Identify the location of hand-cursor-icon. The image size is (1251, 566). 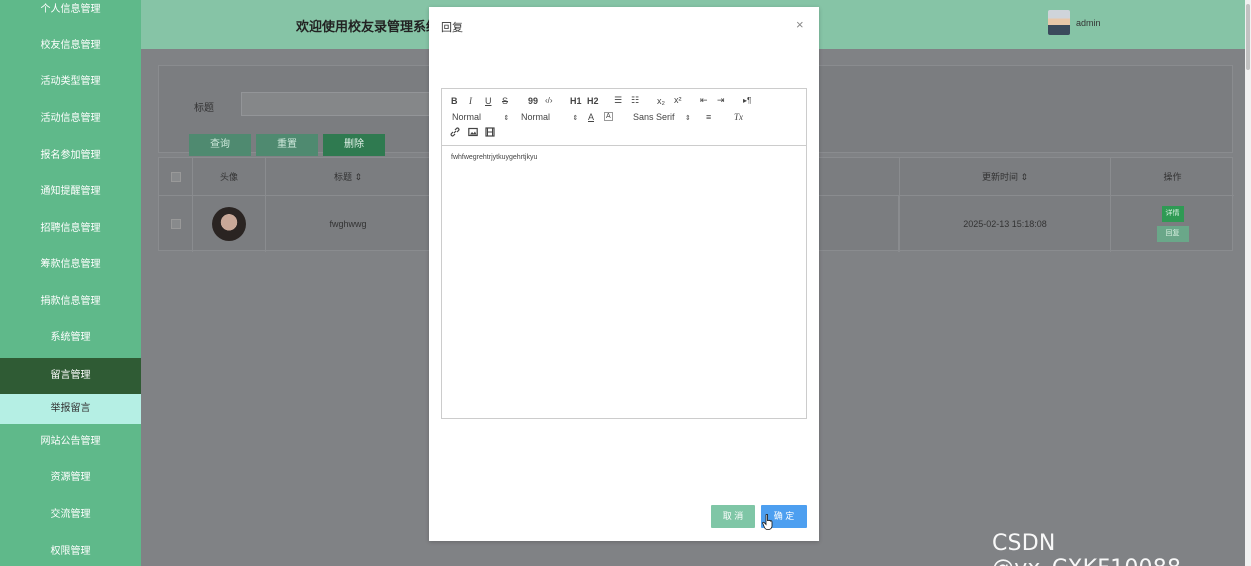
(767, 522).